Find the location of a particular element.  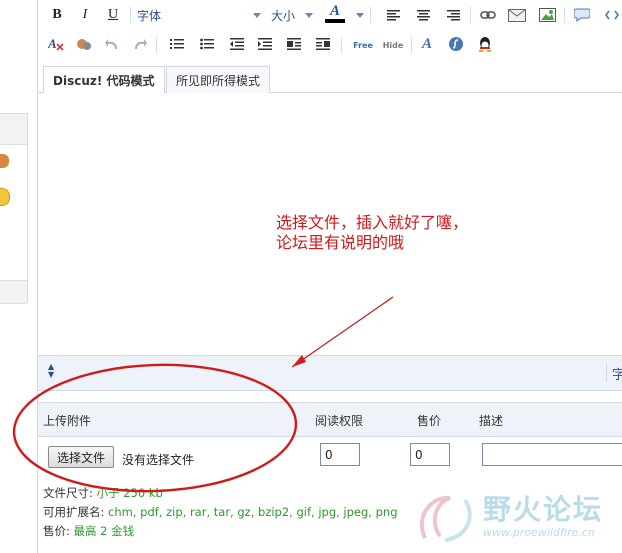

annotation-circle is located at coordinates (155, 428).